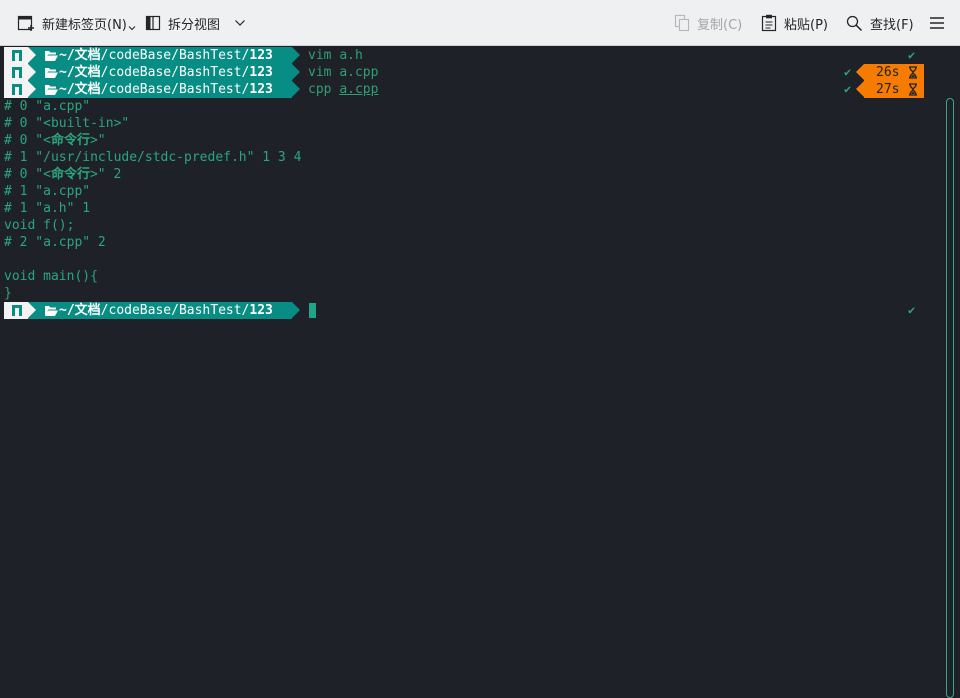 Image resolution: width=960 pixels, height=698 pixels. I want to click on output-line: # 1 "/usr/include/stdc-predef.h" 1 3 4, so click(152, 157).